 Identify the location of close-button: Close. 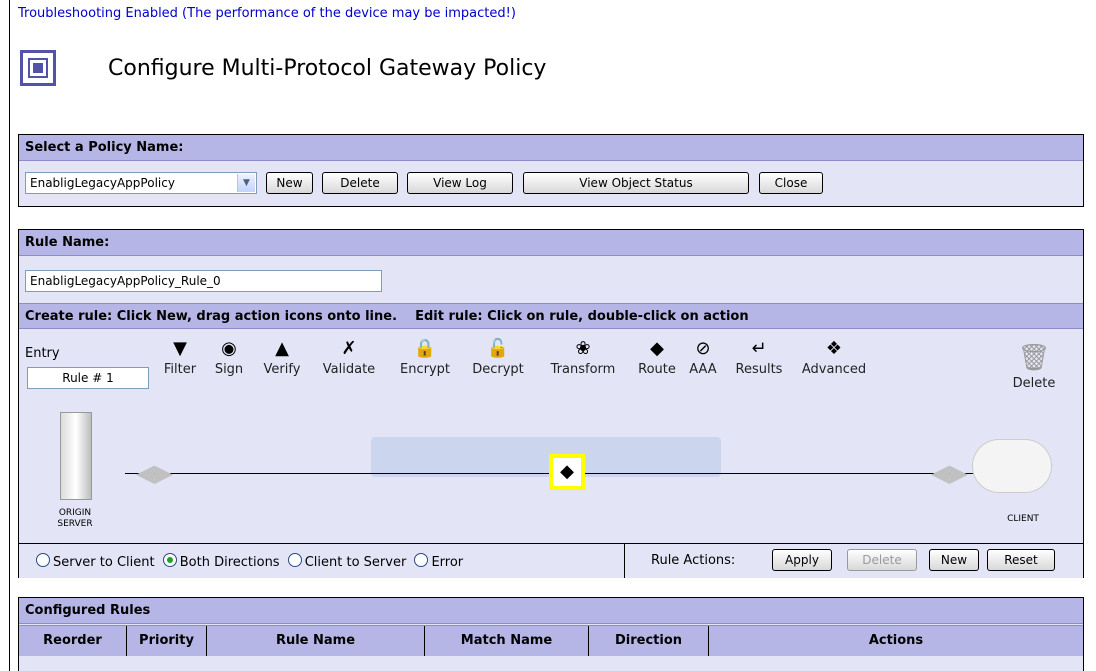
(791, 183).